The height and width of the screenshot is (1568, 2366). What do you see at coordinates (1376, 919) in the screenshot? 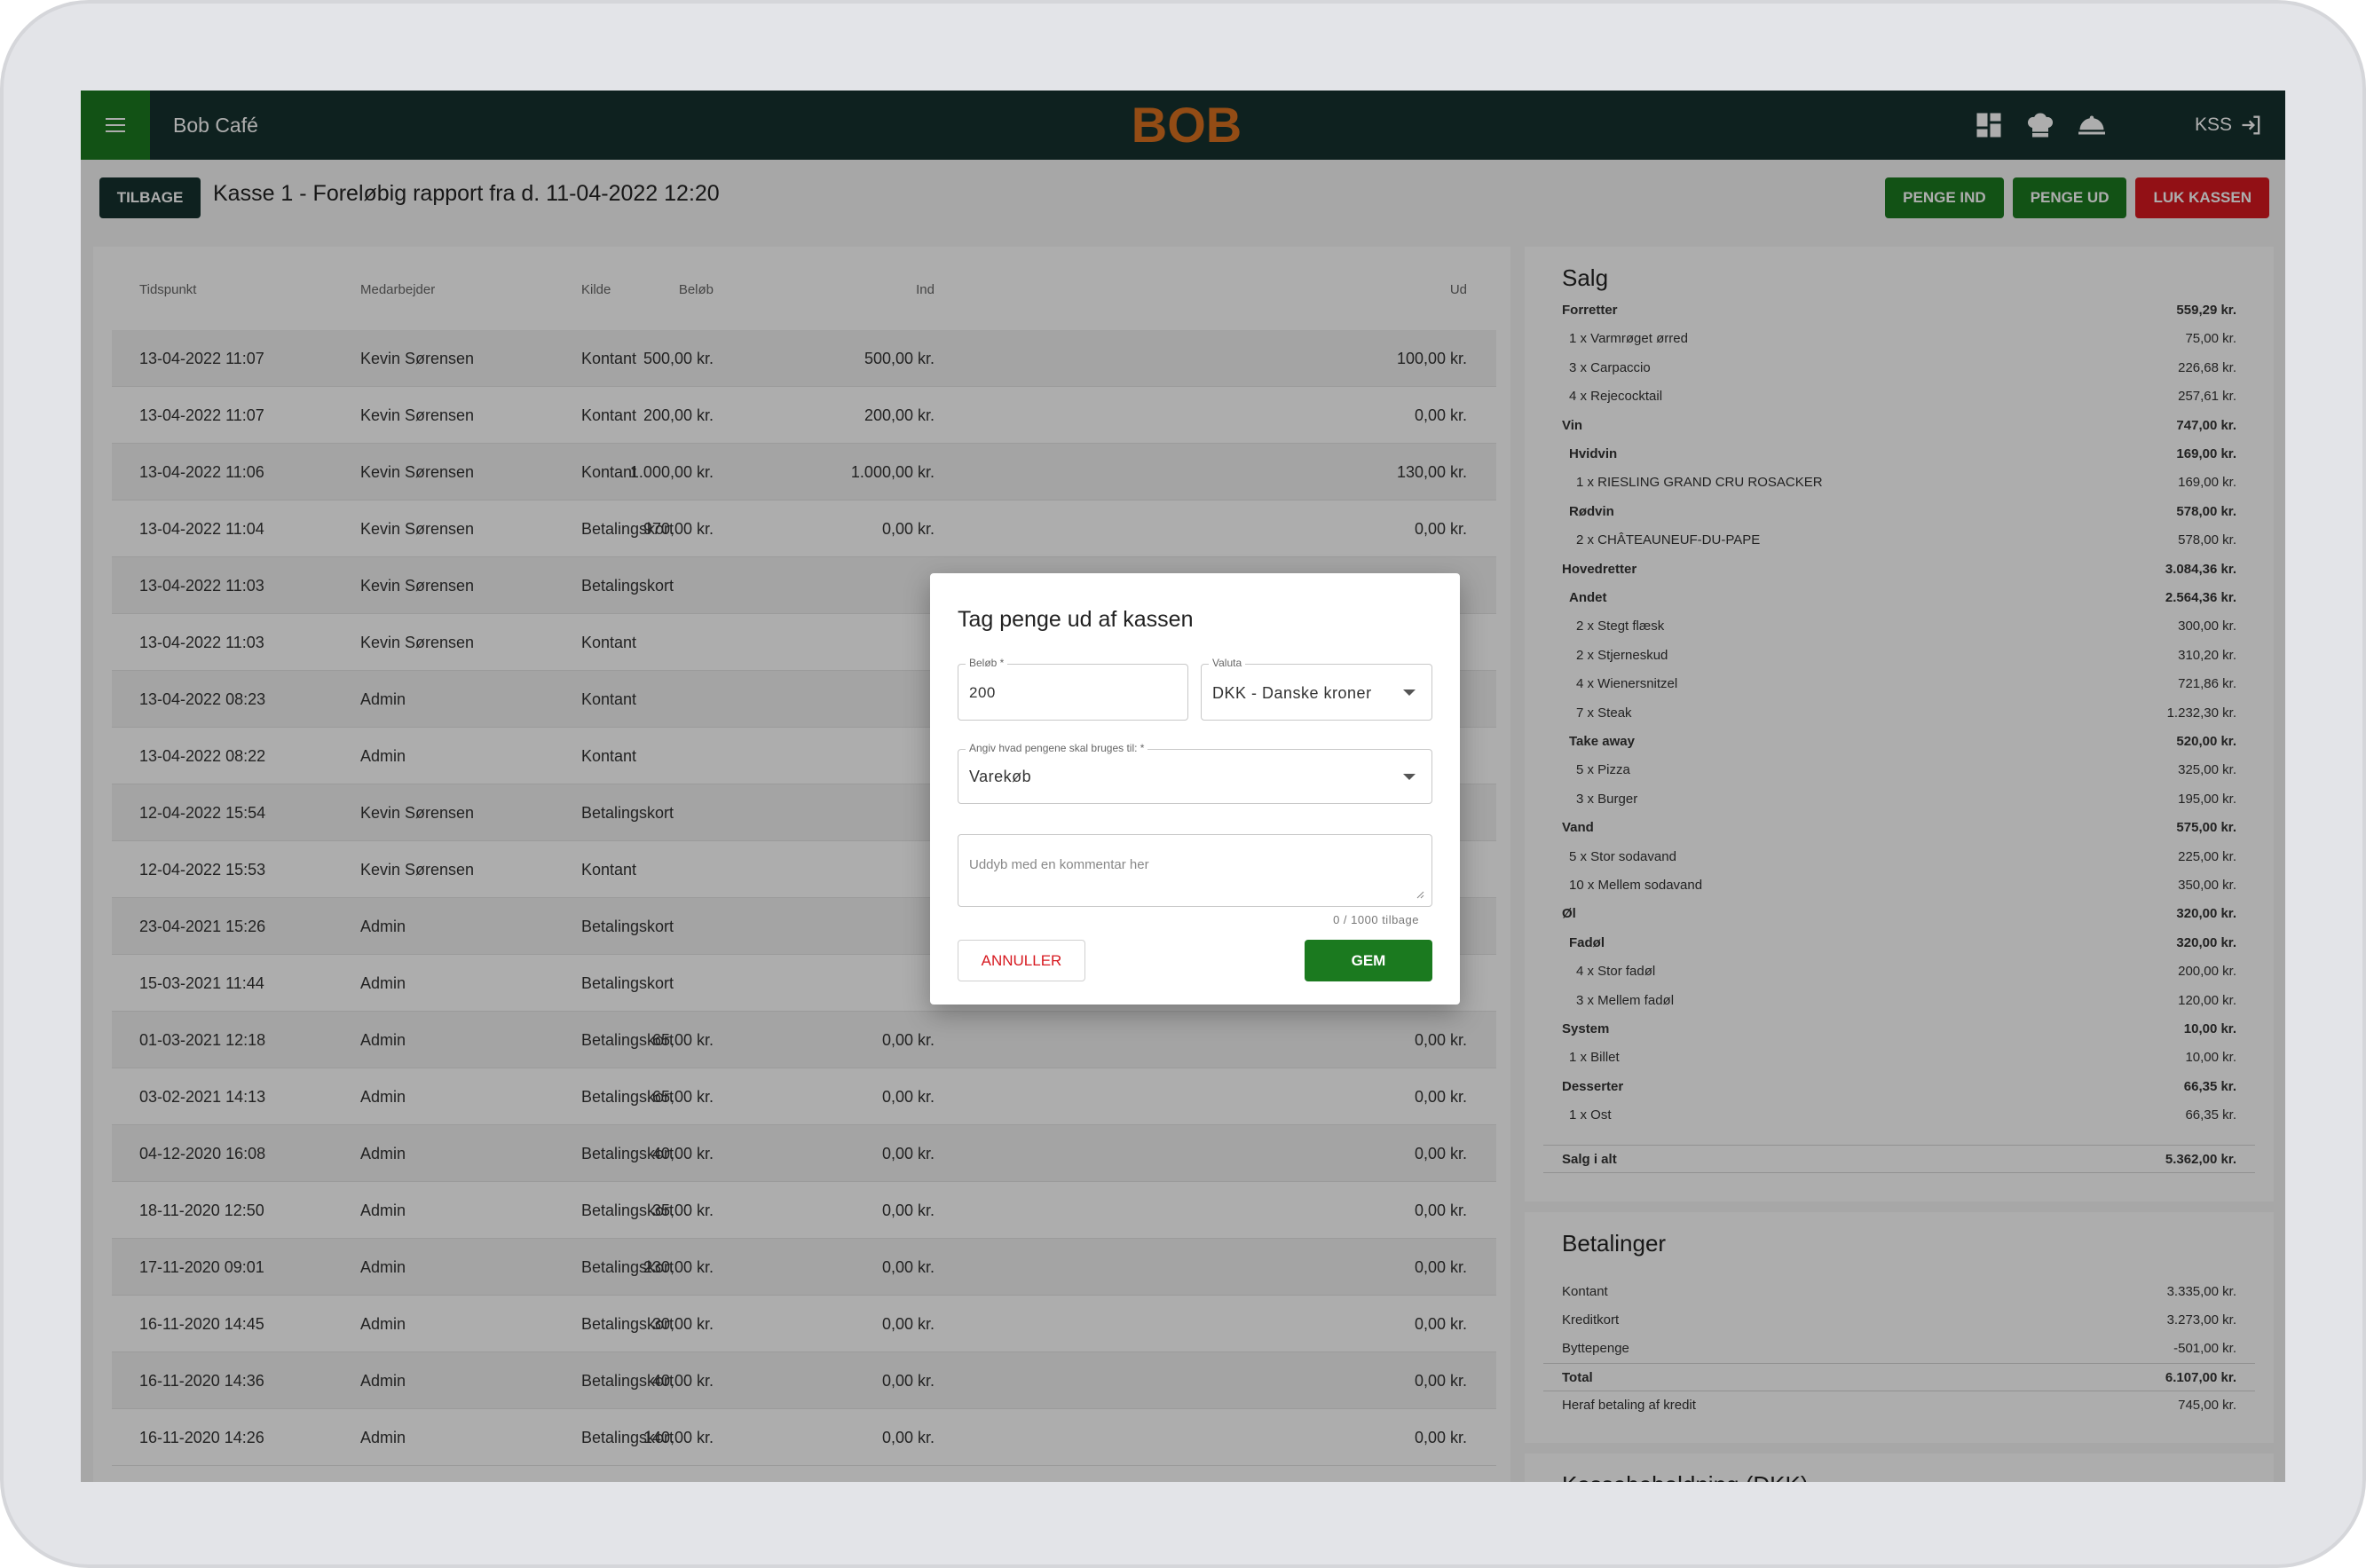
I see `char-counter: 0 / 1000 tilbage` at bounding box center [1376, 919].